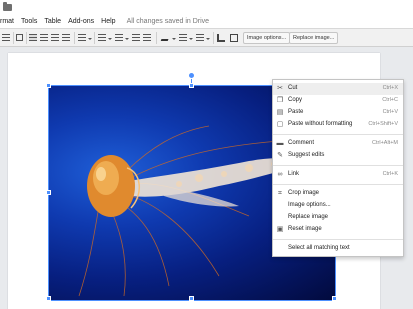  What do you see at coordinates (280, 229) in the screenshot?
I see `reset-image-icon: ▣` at bounding box center [280, 229].